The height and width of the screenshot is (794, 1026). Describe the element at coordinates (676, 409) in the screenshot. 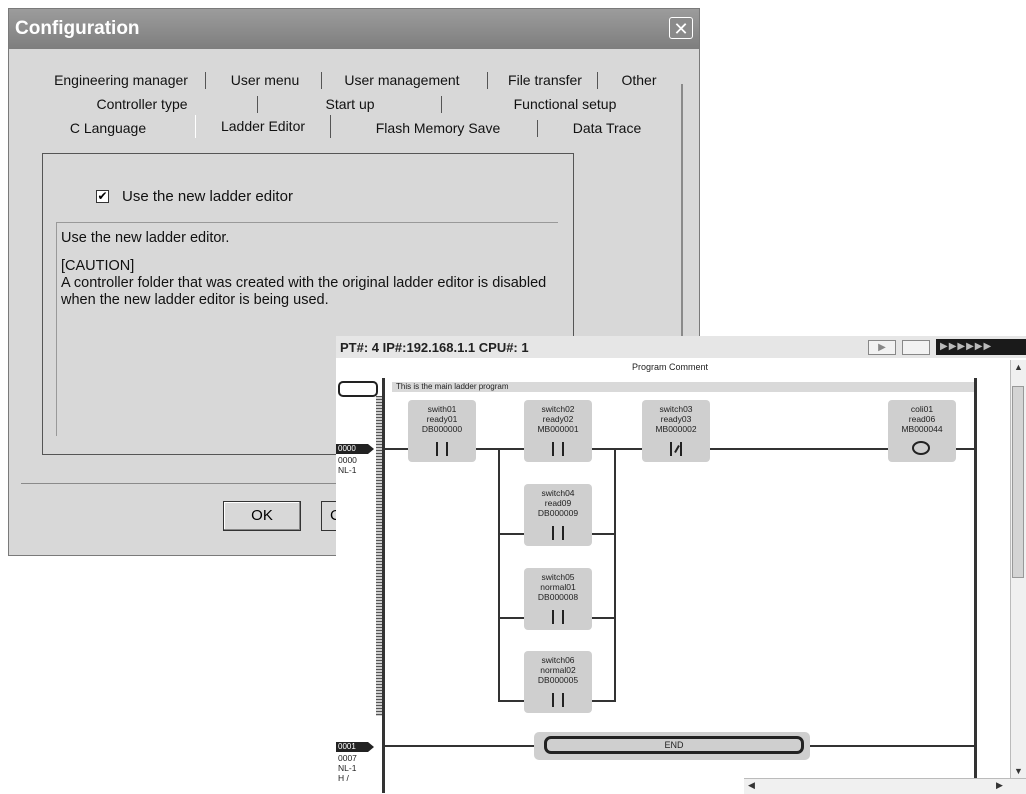

I see `element-name: switch03` at that location.